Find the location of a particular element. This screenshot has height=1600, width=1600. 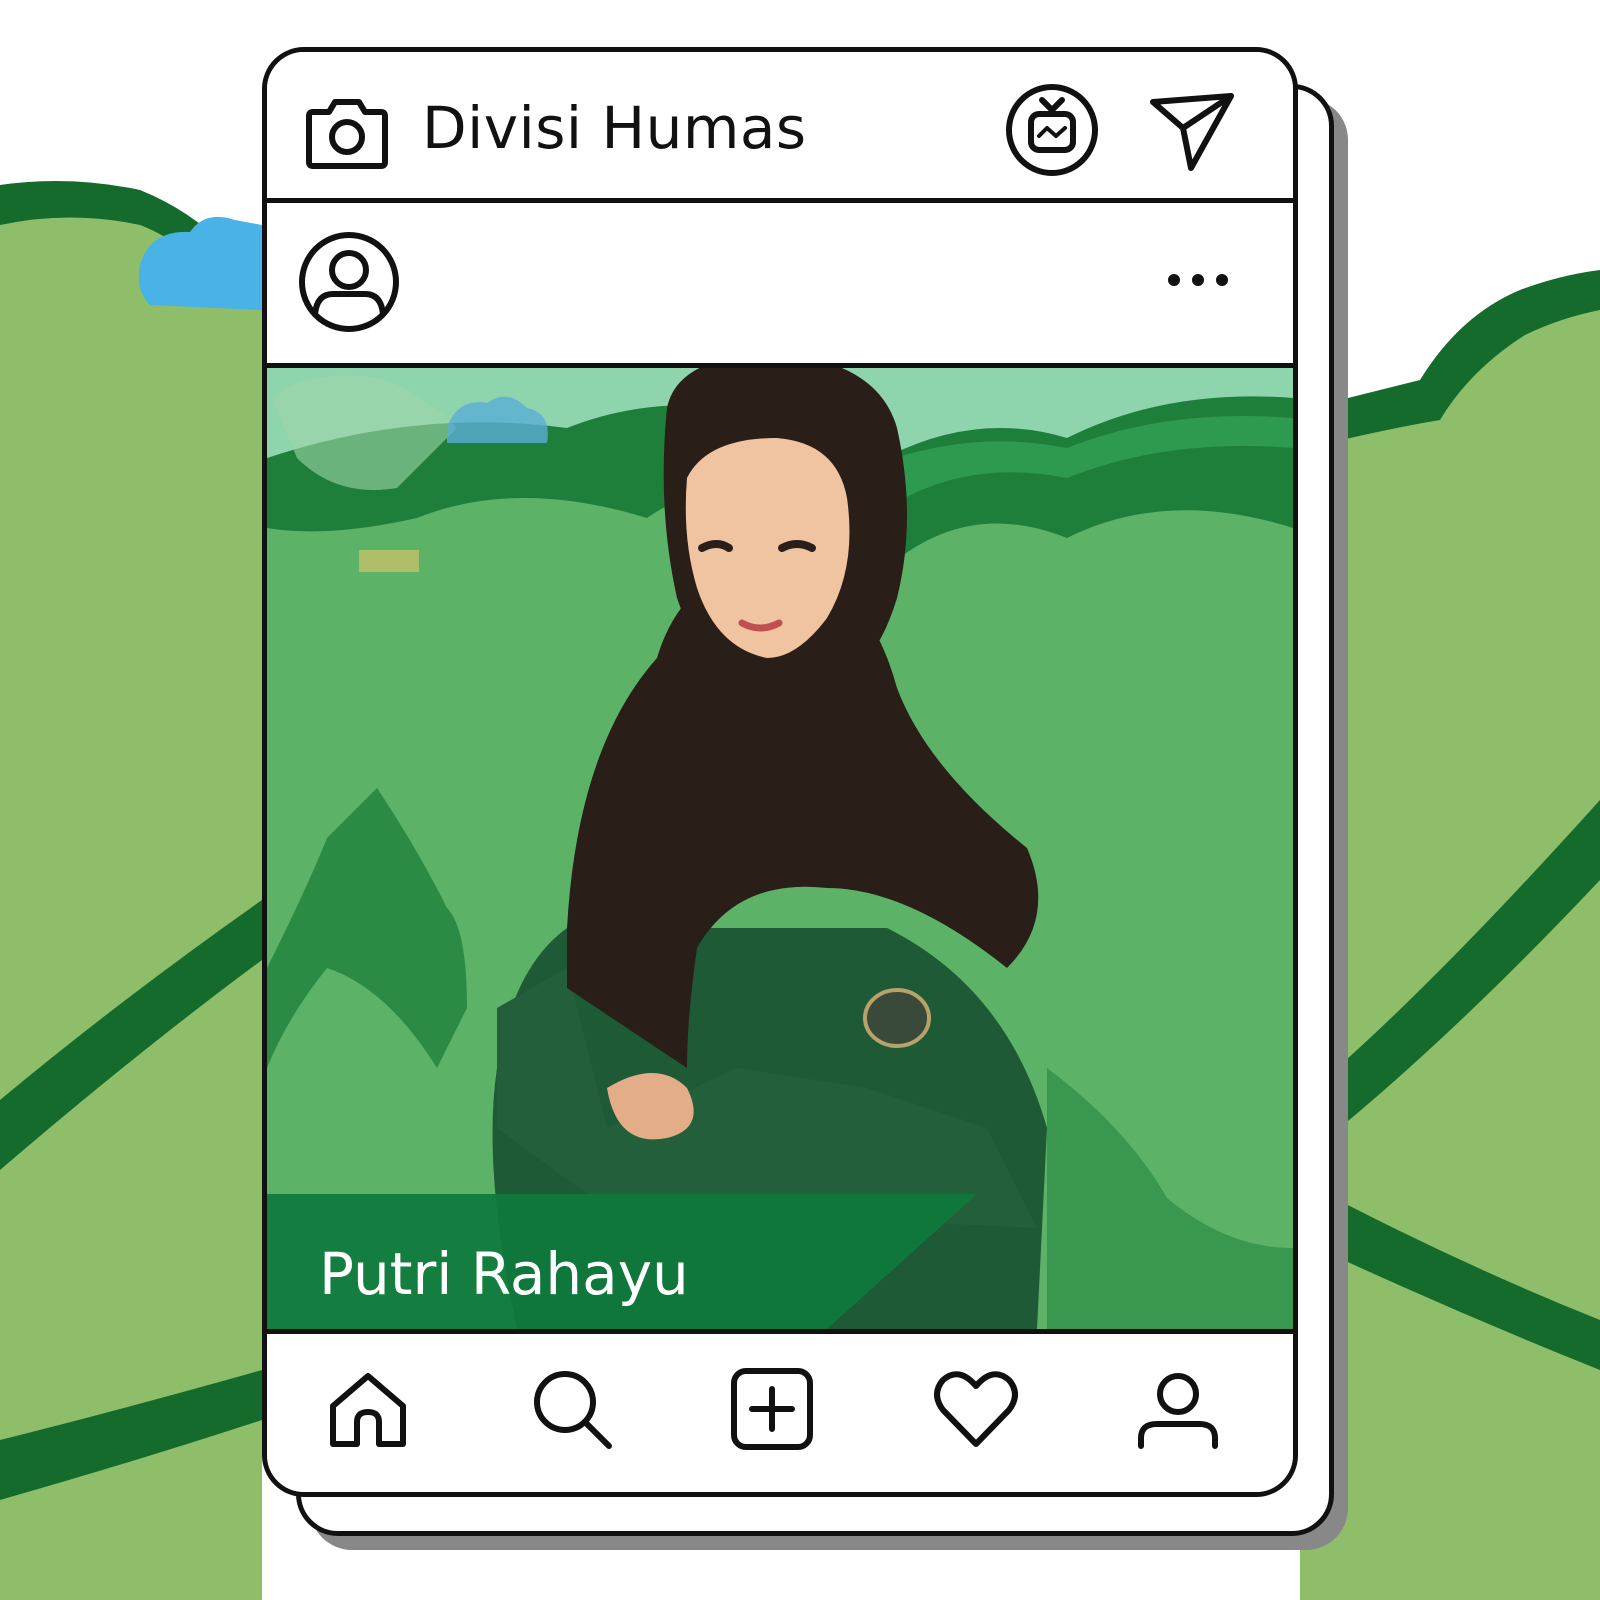

profile-icon is located at coordinates (1178, 1411).